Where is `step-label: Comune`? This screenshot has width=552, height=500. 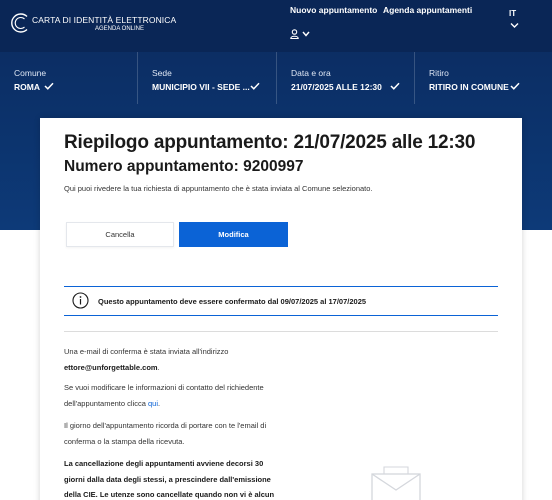 step-label: Comune is located at coordinates (30, 73).